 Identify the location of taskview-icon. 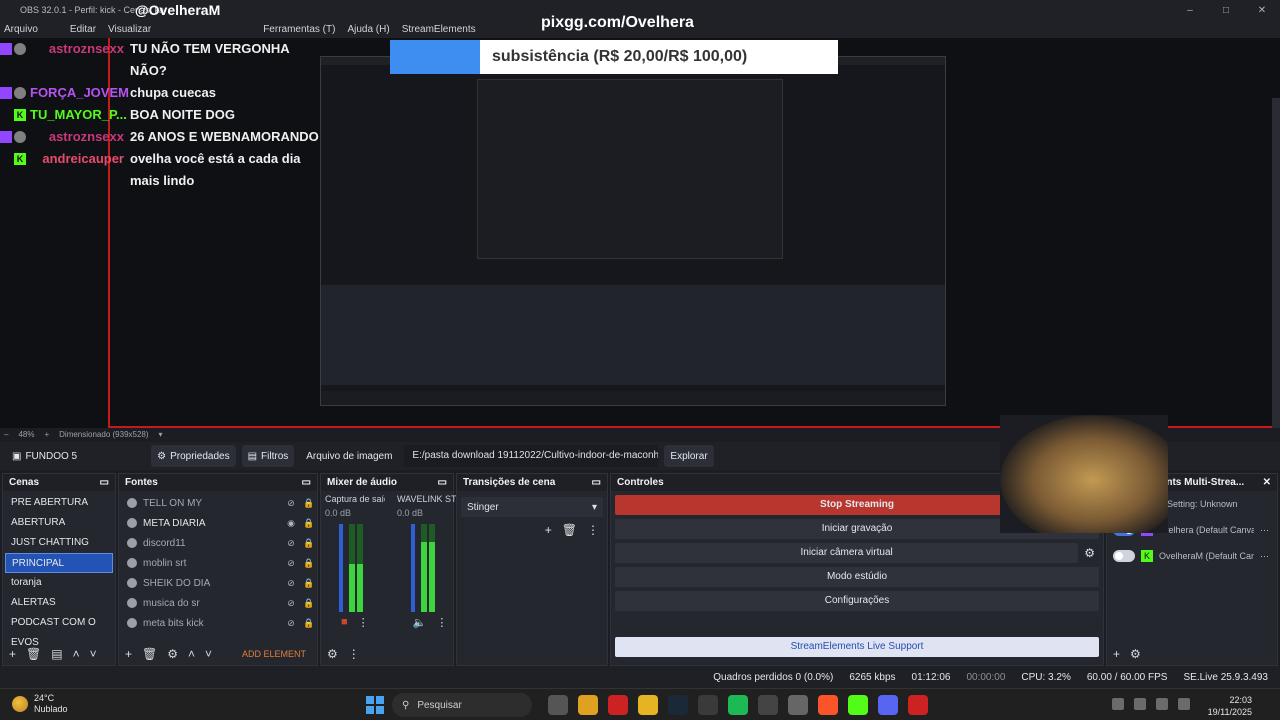
(558, 705).